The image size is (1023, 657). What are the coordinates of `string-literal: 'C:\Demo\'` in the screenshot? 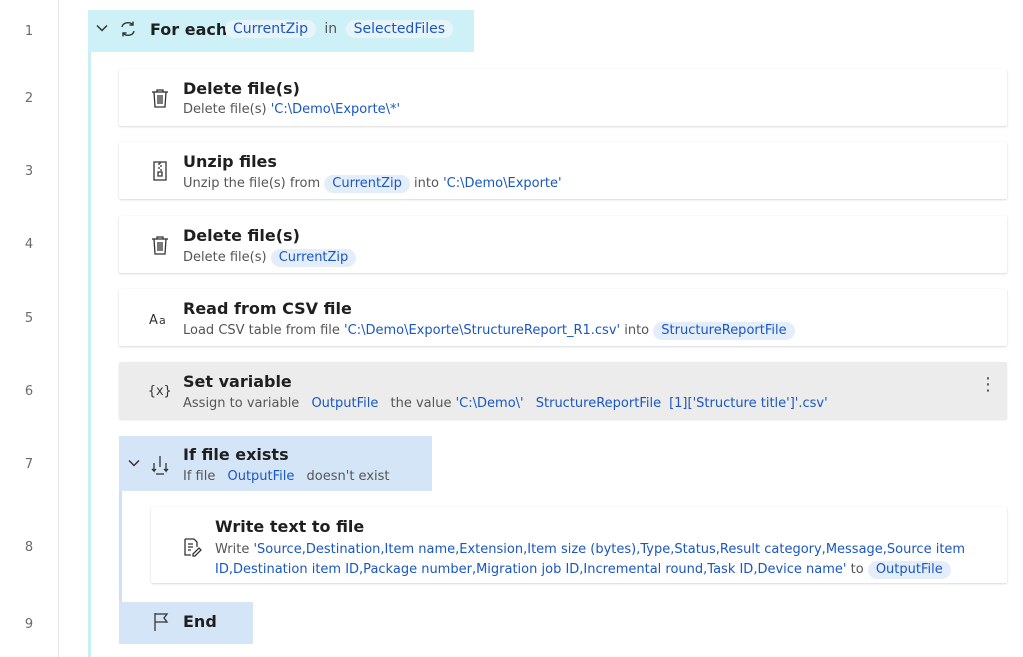 It's located at (489, 403).